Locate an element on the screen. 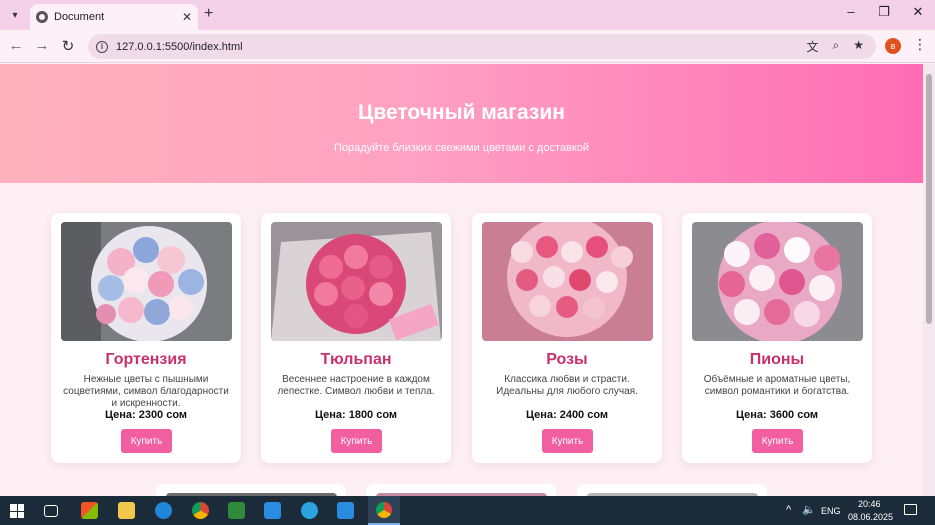  product-title: Тюльпан is located at coordinates (356, 359).